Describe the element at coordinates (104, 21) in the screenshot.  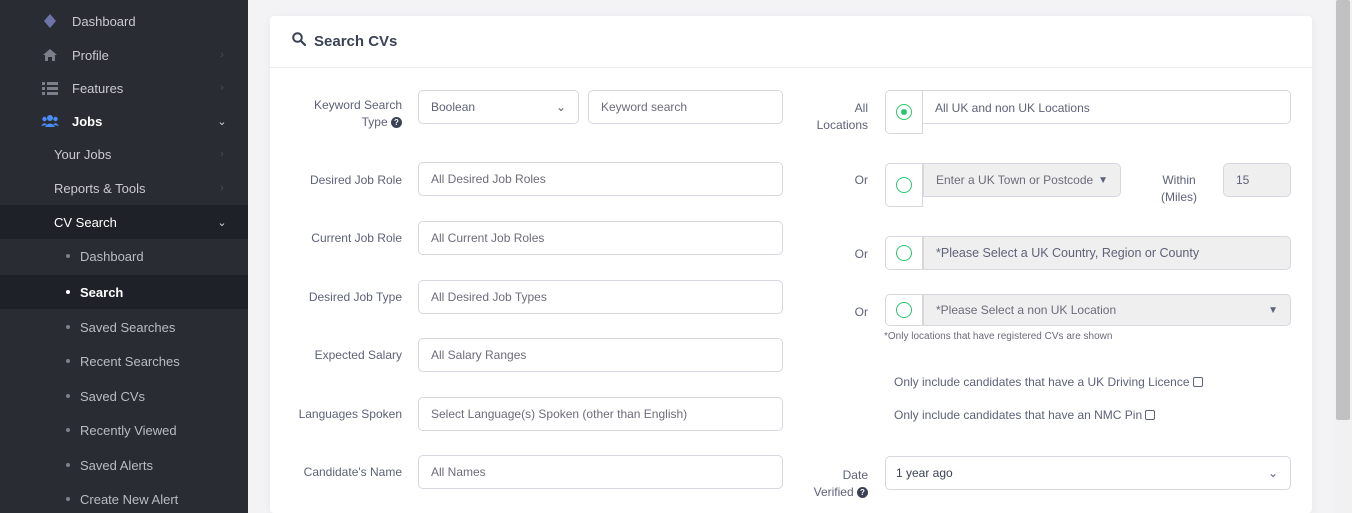
I see `sidebar-item-label: Dashboard` at that location.